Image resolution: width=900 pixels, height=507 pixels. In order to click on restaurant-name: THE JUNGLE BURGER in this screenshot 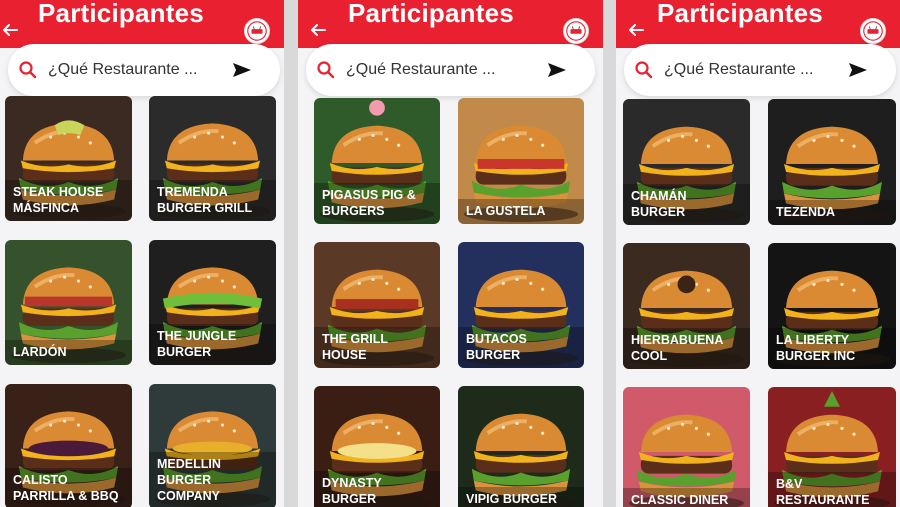, I will do `click(212, 344)`.